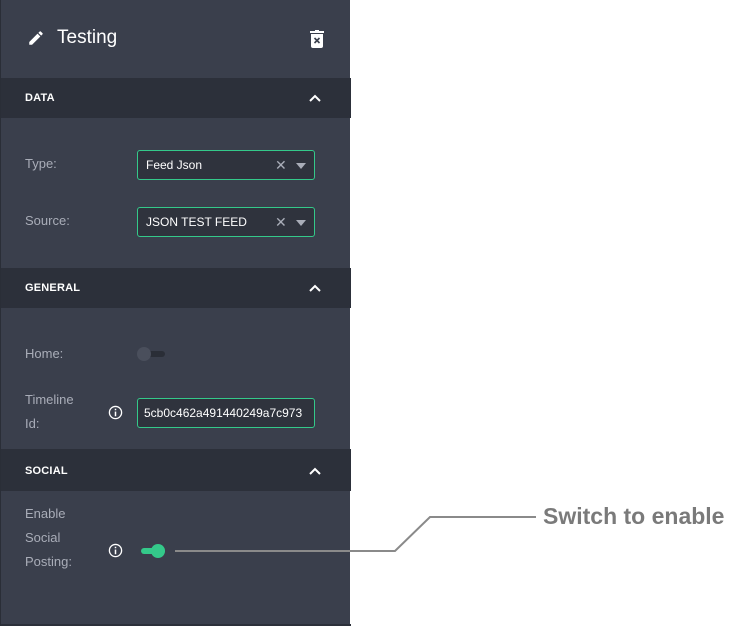 The image size is (743, 626). Describe the element at coordinates (87, 37) in the screenshot. I see `panel-title: Testing` at that location.